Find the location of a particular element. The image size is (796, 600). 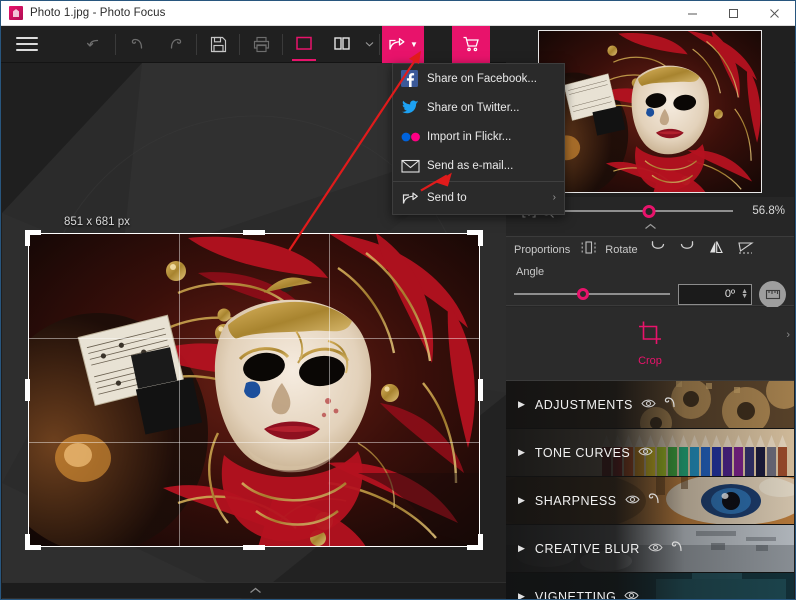

single-view-icon is located at coordinates (304, 44).